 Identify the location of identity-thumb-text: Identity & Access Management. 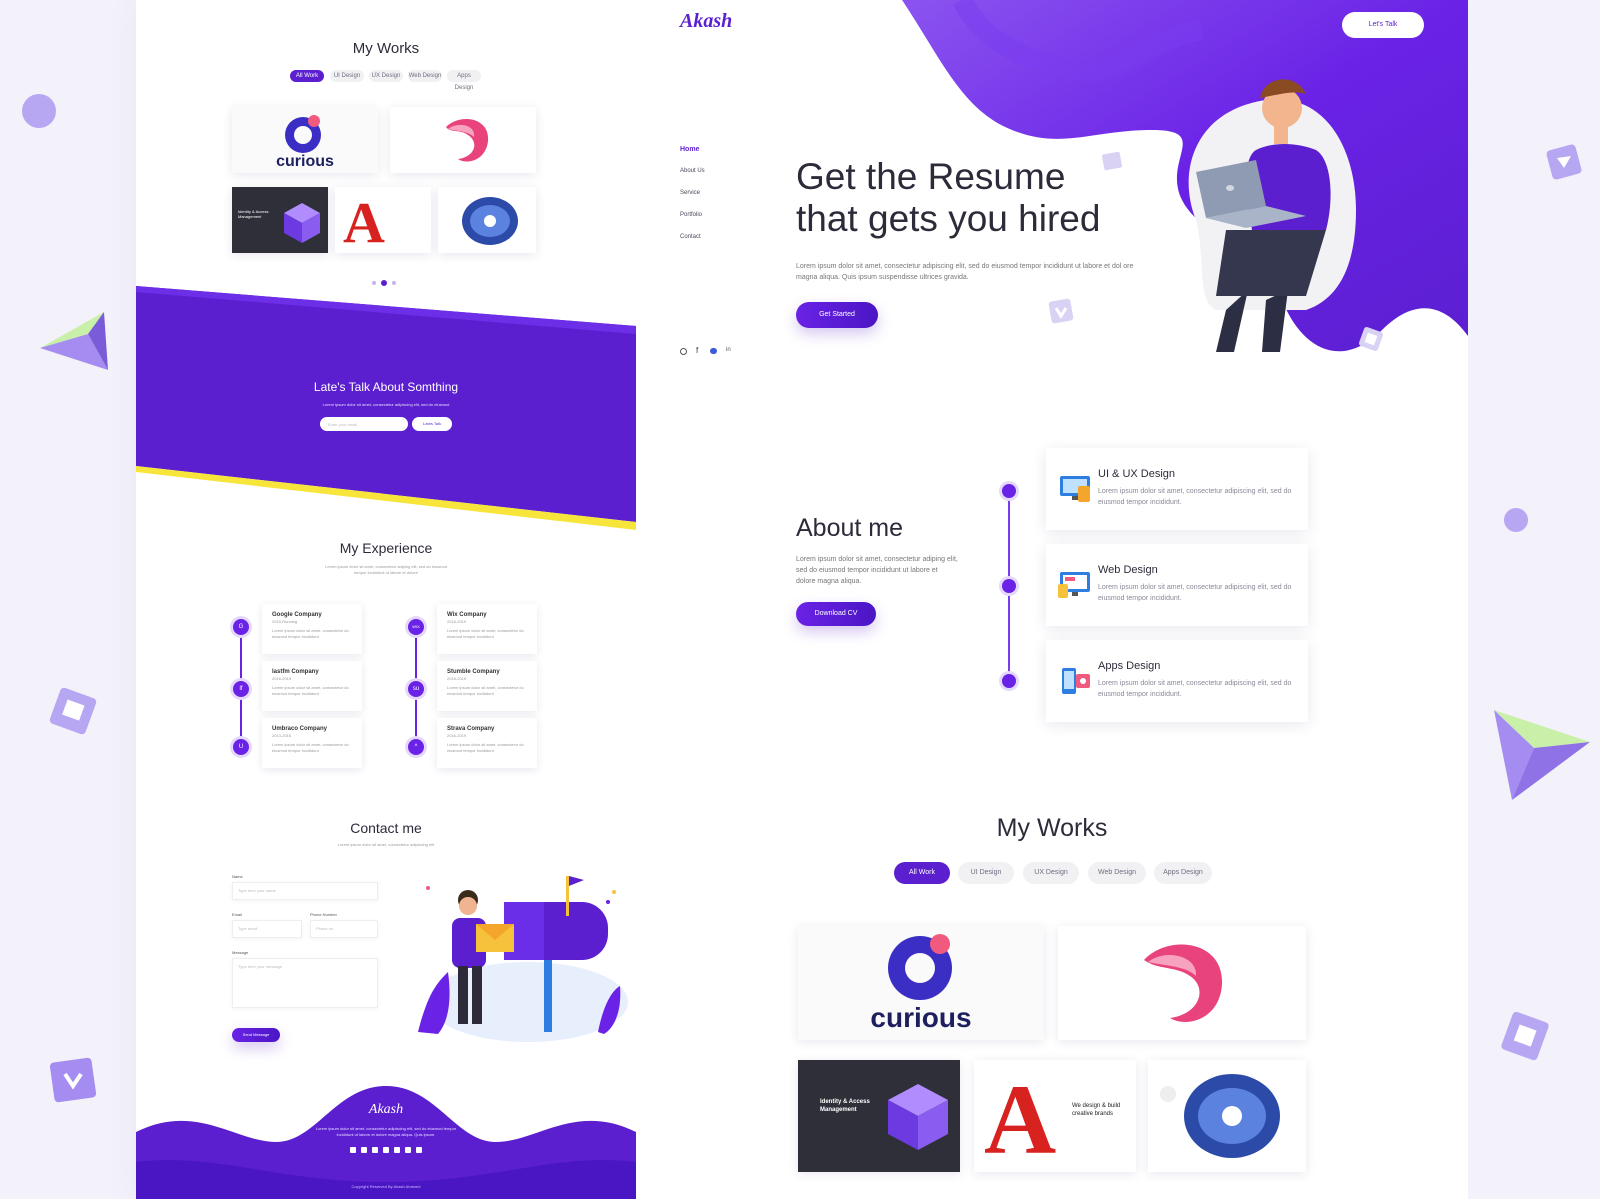
(845, 1106).